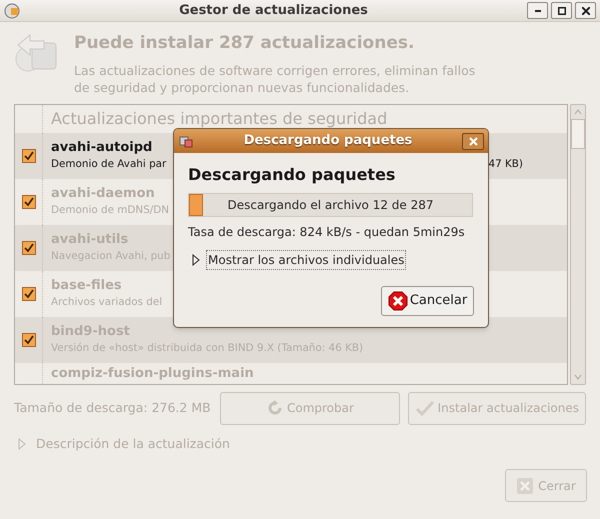 The image size is (600, 519). I want to click on package-description: 47 KB), so click(505, 164).